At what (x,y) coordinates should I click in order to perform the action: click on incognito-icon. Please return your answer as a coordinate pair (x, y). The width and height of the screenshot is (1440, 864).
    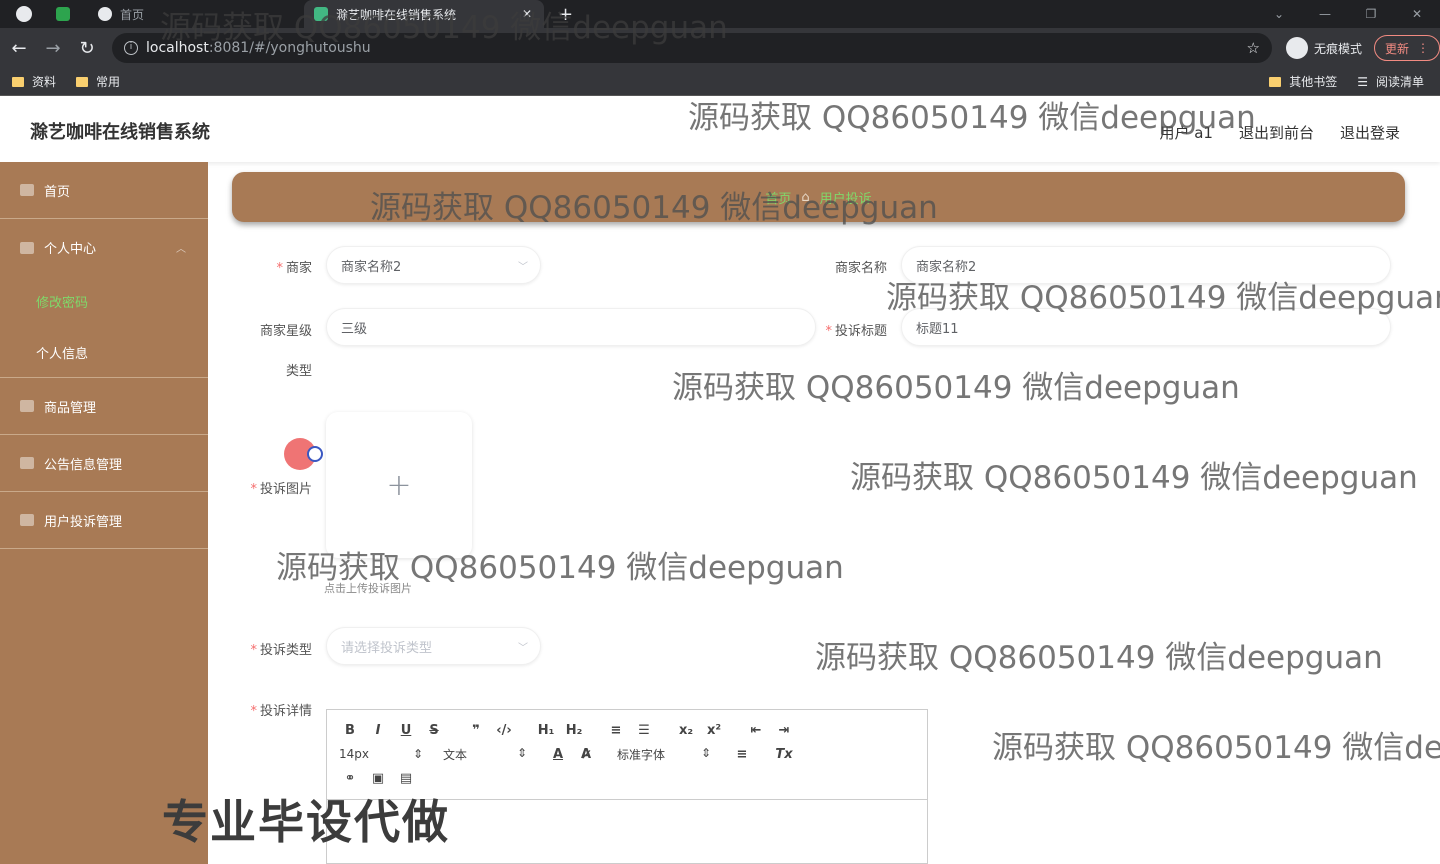
    Looking at the image, I should click on (1296, 48).